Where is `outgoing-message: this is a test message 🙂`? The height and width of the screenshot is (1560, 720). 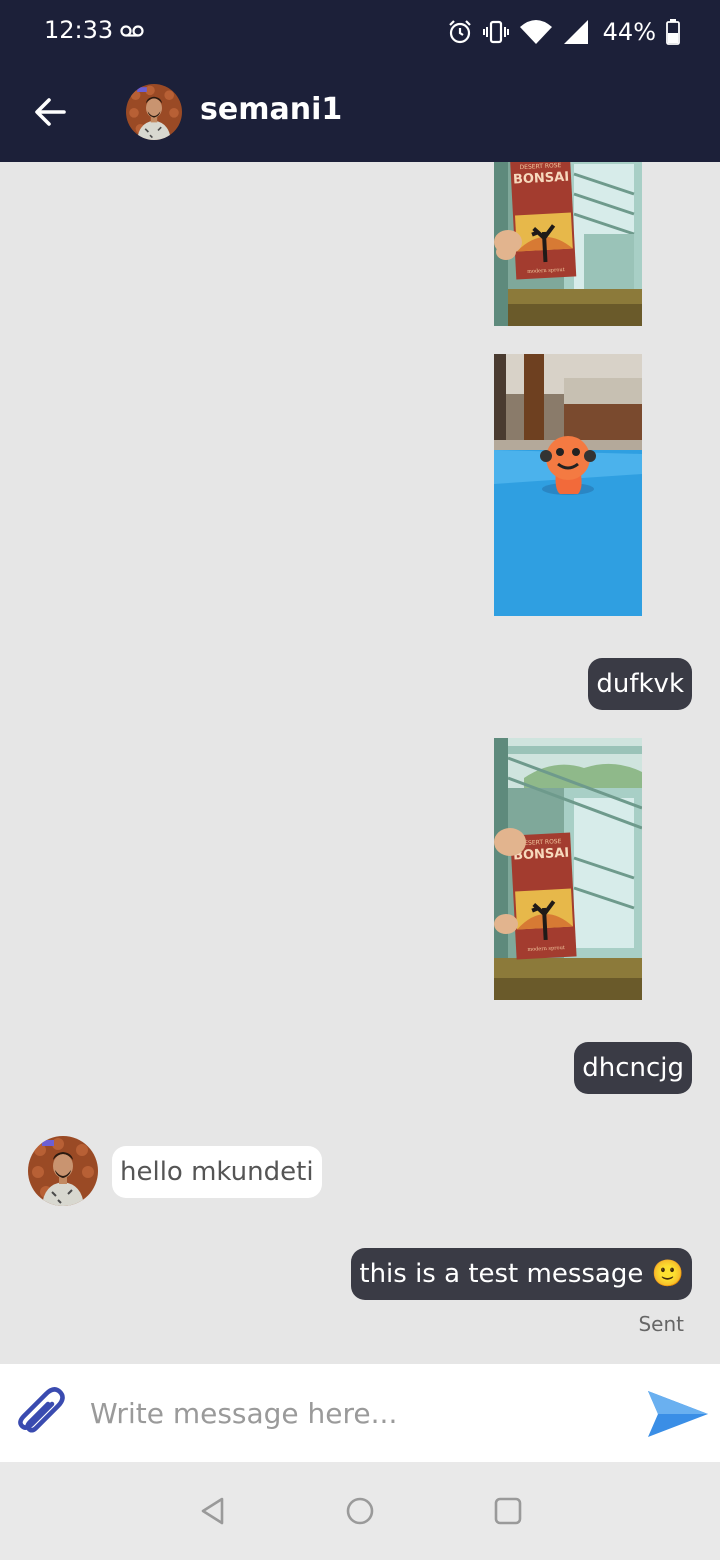 outgoing-message: this is a test message 🙂 is located at coordinates (521, 1274).